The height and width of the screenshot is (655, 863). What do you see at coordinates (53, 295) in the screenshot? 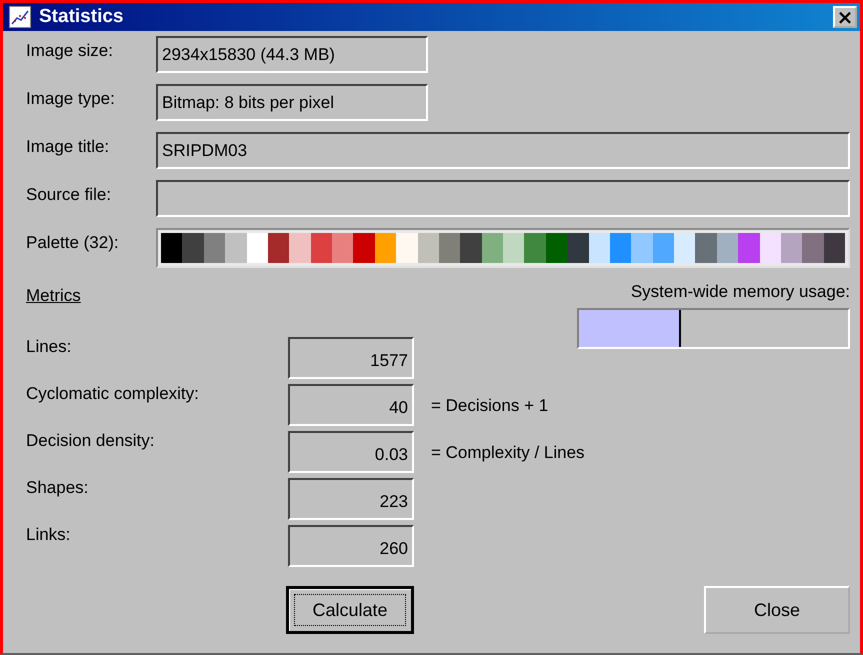
I see `section-heading: Metrics` at bounding box center [53, 295].